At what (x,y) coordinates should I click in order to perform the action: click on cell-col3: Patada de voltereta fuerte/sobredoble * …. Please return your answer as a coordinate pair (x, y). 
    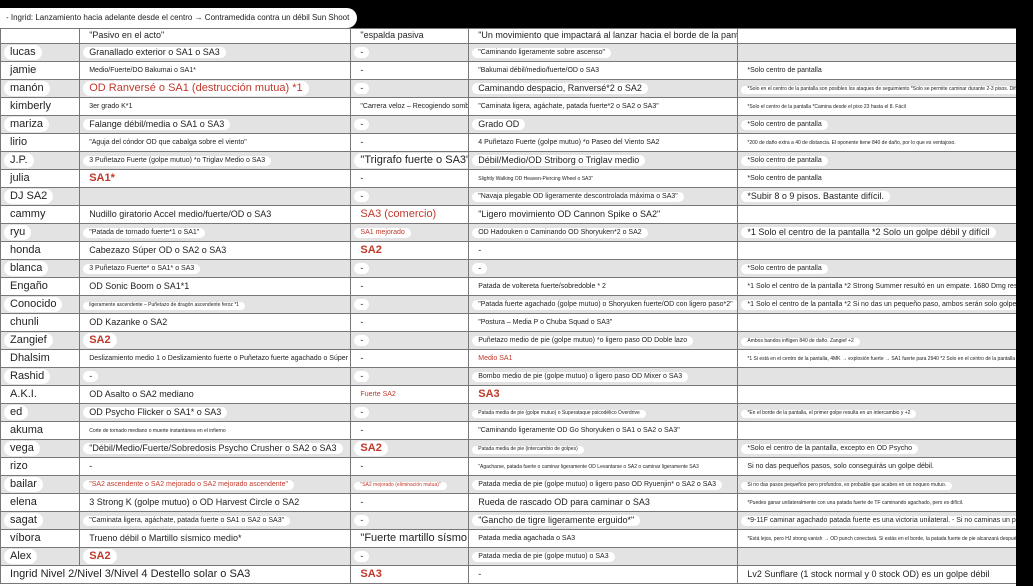
    Looking at the image, I should click on (603, 286).